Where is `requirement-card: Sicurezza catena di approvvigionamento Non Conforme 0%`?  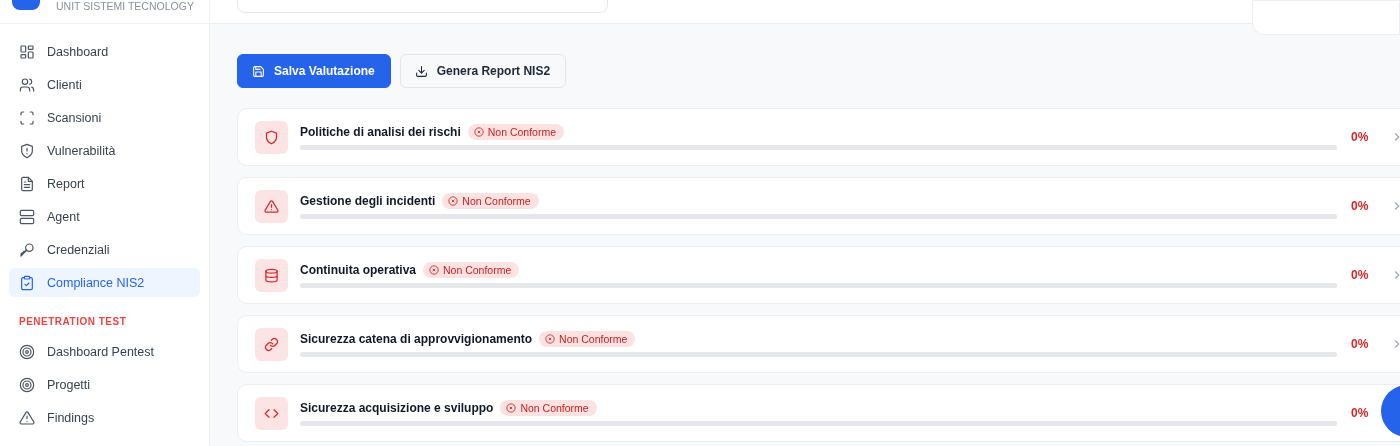
requirement-card: Sicurezza catena di approvvigionamento Non Conforme 0% is located at coordinates (818, 344).